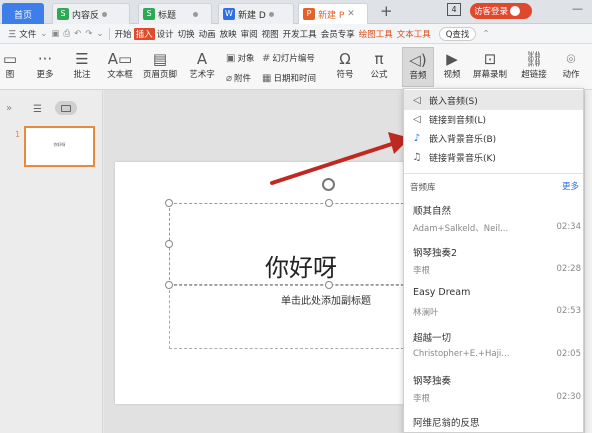 The width and height of the screenshot is (592, 433). I want to click on song-duration: 02:34, so click(569, 227).